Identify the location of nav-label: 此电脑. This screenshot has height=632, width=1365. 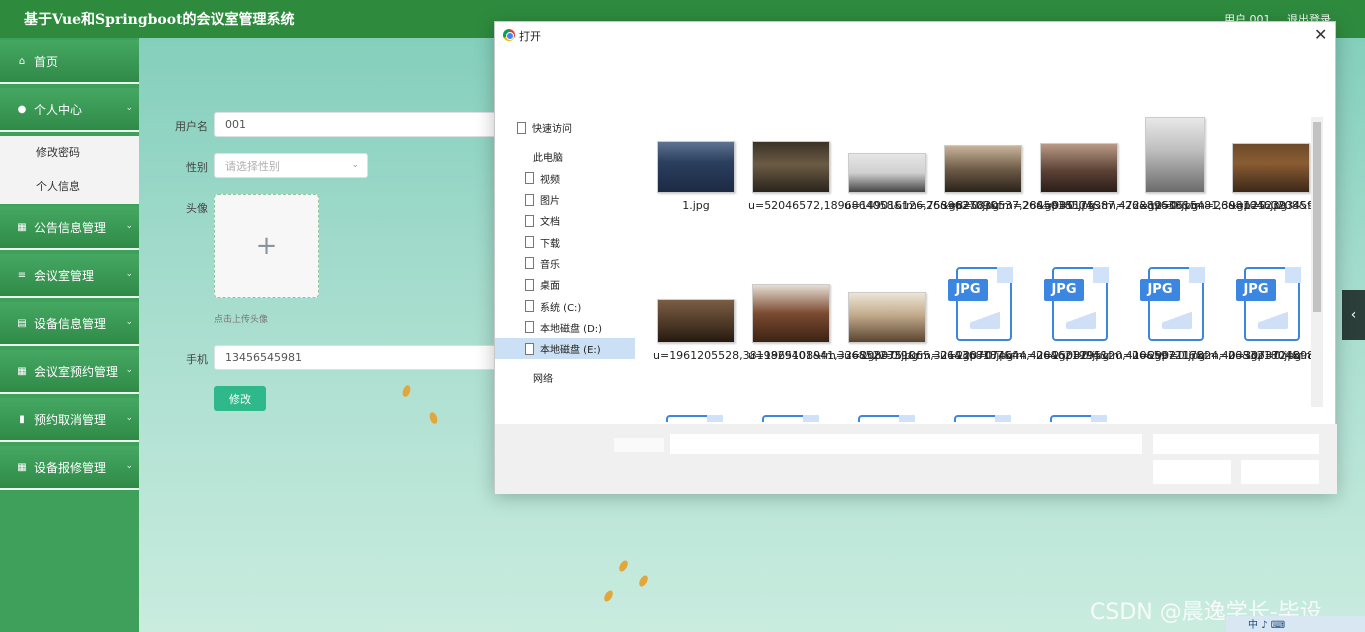
(548, 159).